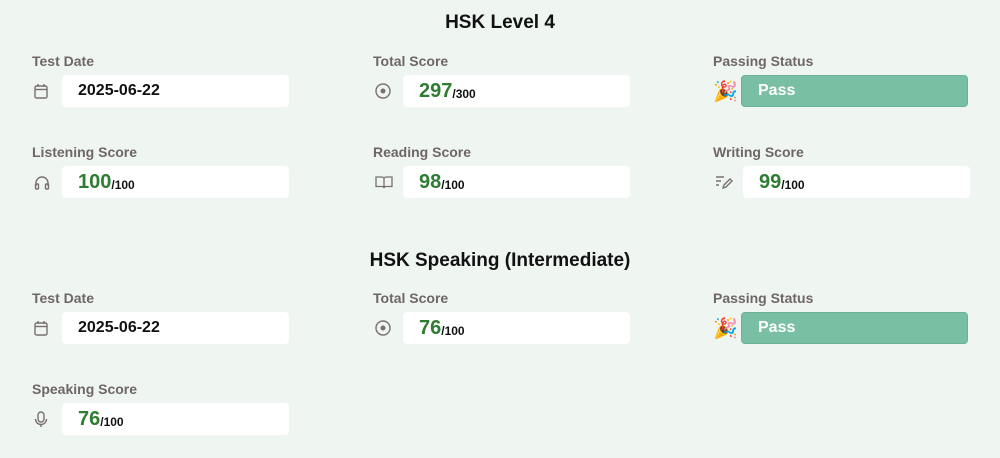  I want to click on headphones-icon, so click(47, 182).